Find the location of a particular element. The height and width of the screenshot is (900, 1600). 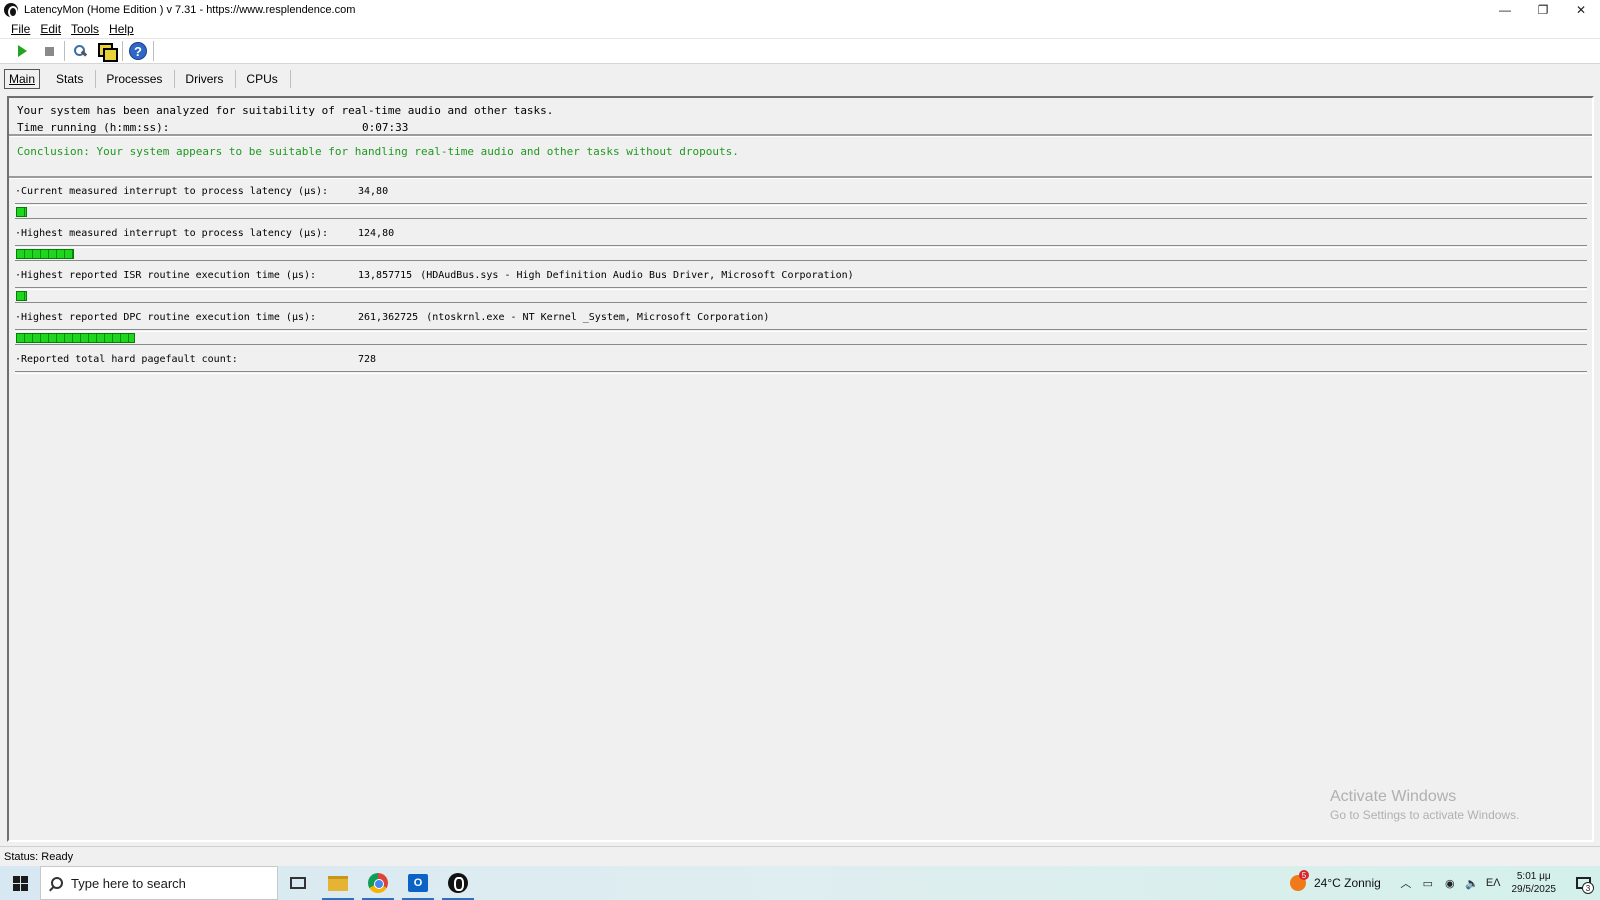

restore-button: ❐ is located at coordinates (1543, 10).